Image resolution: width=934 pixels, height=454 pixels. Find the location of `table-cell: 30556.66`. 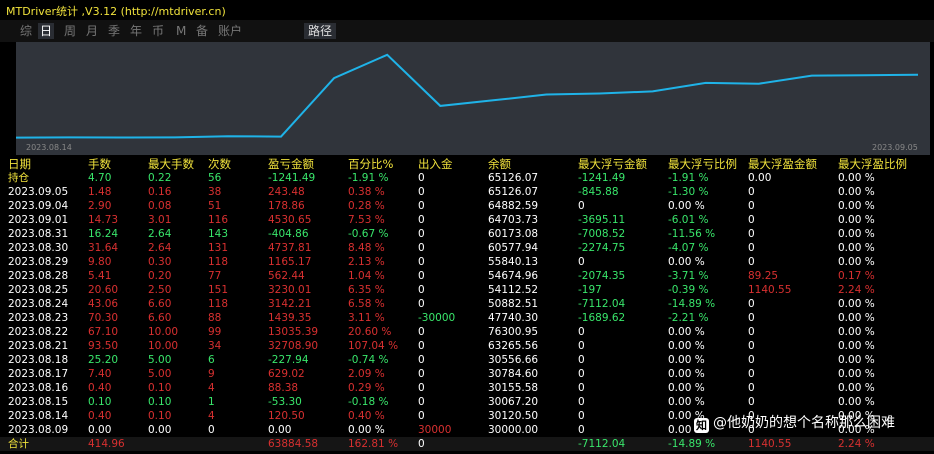

table-cell: 30556.66 is located at coordinates (513, 360).